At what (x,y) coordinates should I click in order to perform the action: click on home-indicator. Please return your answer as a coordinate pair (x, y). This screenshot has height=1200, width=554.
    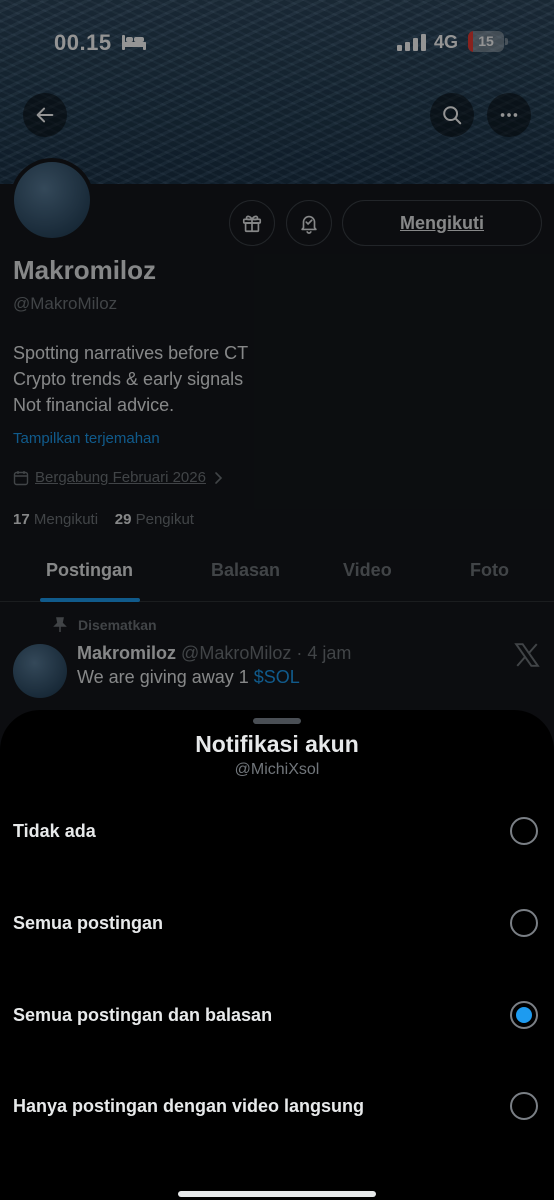
    Looking at the image, I should click on (277, 1194).